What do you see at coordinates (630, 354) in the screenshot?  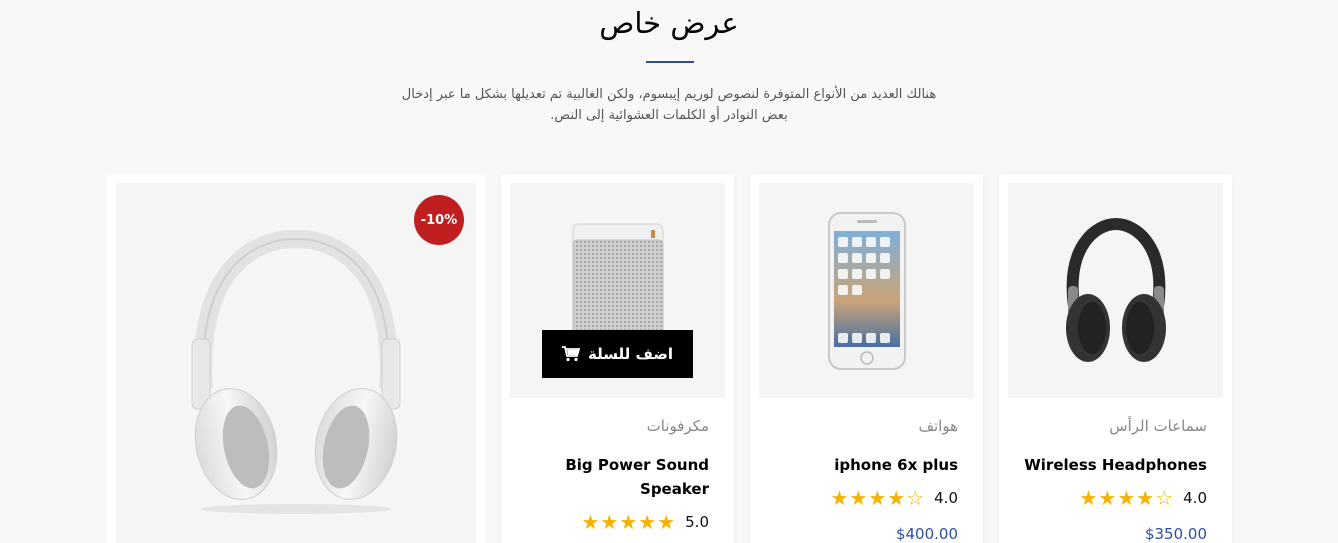 I see `add-to-cart-label: اضف للسلة` at bounding box center [630, 354].